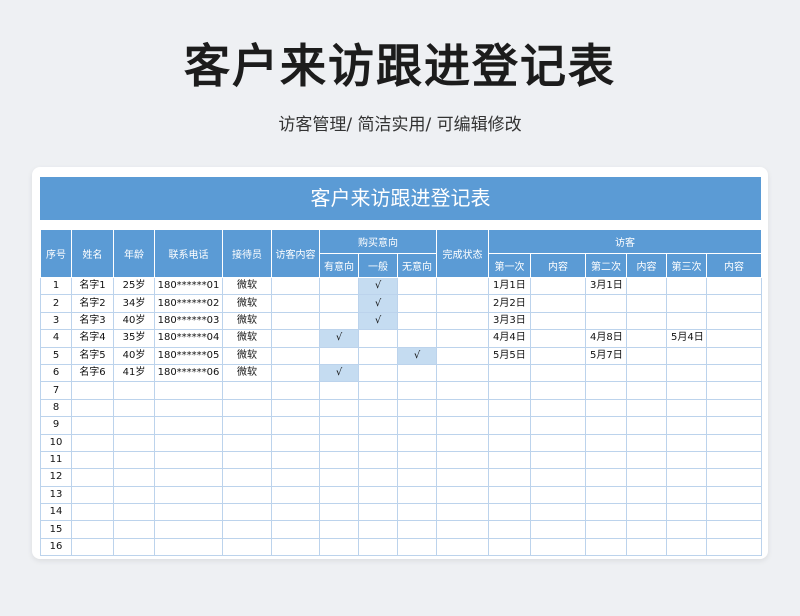 The image size is (800, 616). What do you see at coordinates (56, 425) in the screenshot?
I see `cell-seq: 9` at bounding box center [56, 425].